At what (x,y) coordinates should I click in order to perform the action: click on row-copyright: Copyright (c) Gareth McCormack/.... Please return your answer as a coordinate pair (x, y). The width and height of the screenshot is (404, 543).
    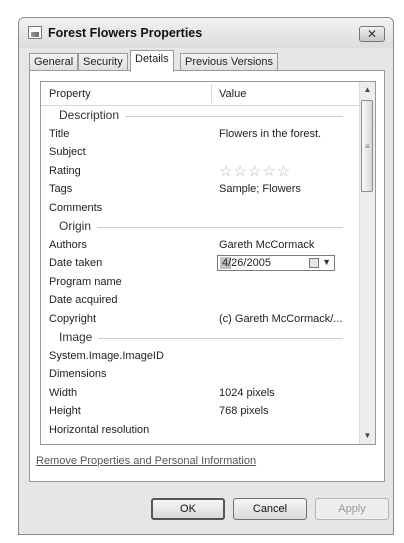
    Looking at the image, I should click on (201, 319).